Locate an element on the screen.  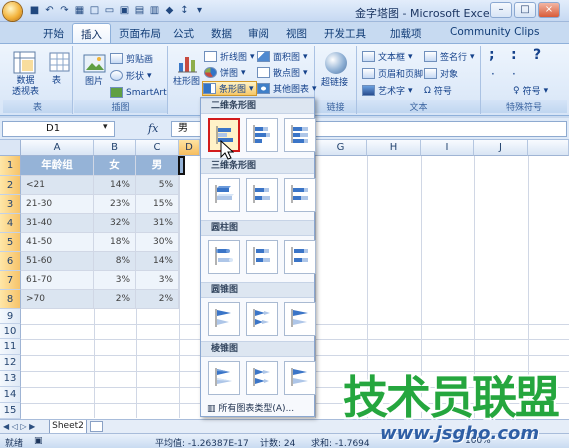
column-header-b: B is located at coordinates (115, 148).